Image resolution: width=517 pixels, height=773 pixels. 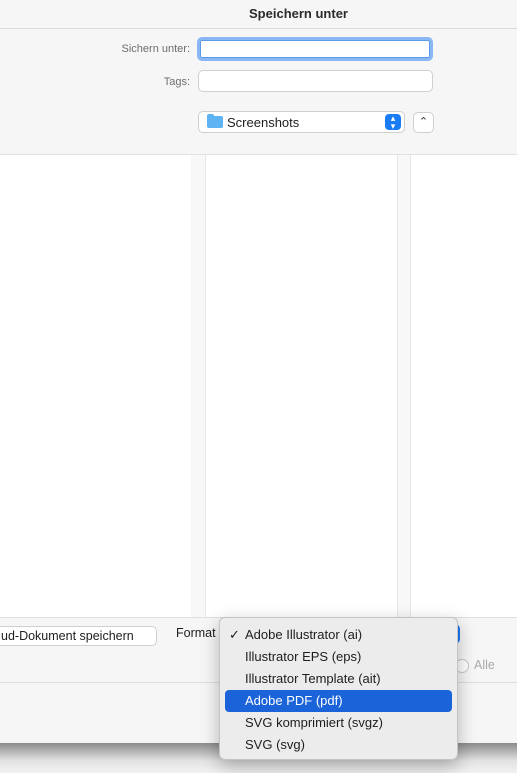 I want to click on menu-item-label: Adobe PDF (pdf), so click(x=294, y=700).